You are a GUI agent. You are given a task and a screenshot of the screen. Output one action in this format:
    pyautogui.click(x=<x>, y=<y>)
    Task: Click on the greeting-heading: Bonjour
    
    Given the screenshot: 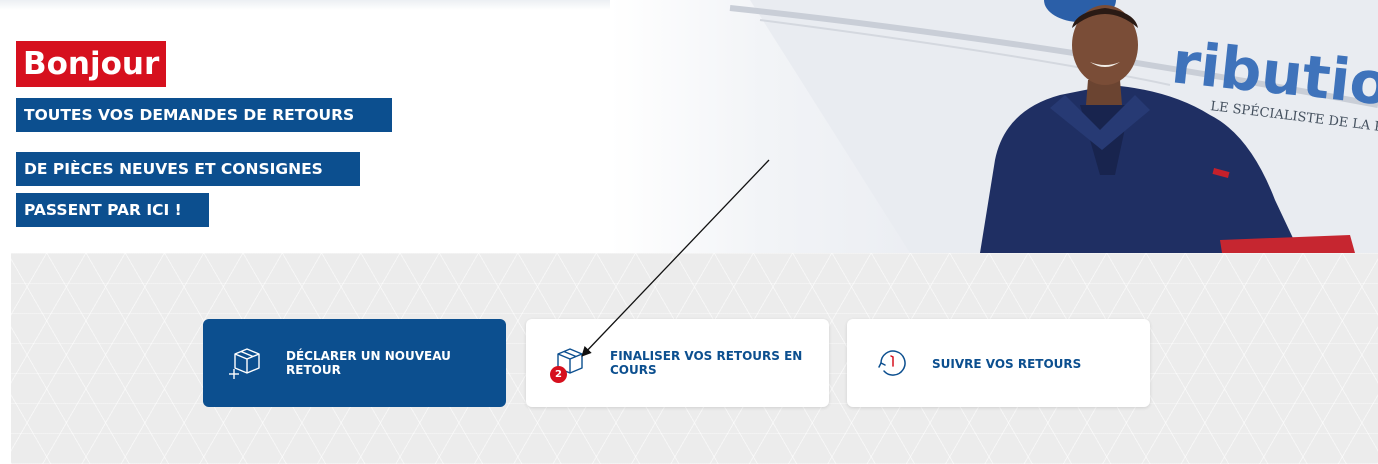 What is the action you would take?
    pyautogui.click(x=91, y=64)
    